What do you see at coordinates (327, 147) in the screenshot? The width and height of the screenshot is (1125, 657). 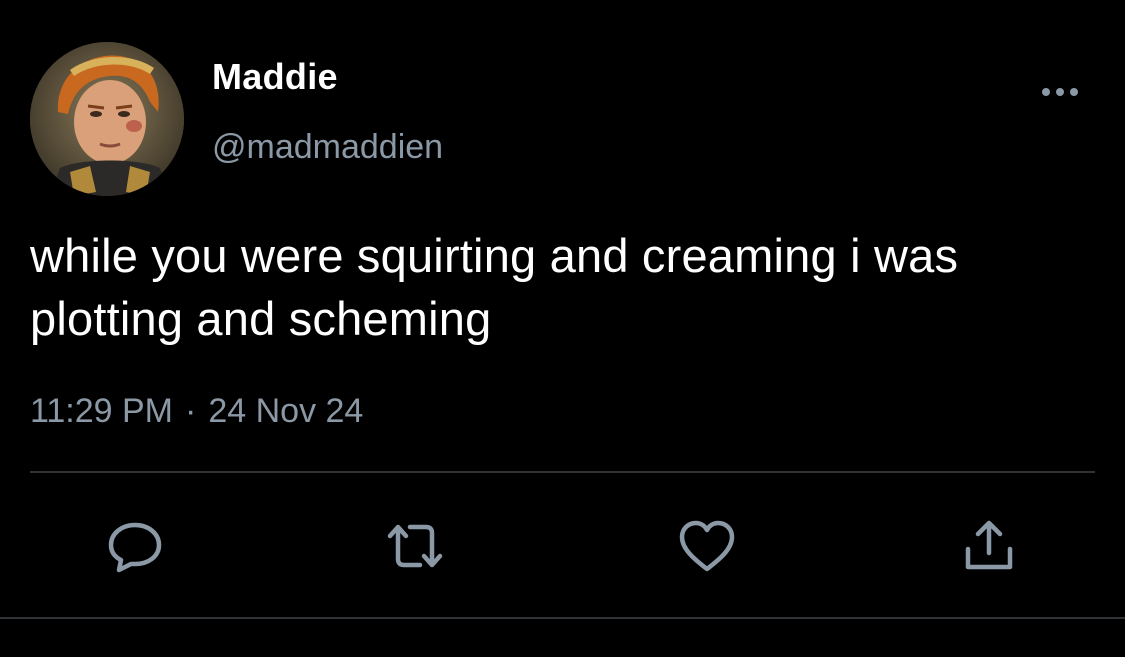 I see `handle: @madmaddien` at bounding box center [327, 147].